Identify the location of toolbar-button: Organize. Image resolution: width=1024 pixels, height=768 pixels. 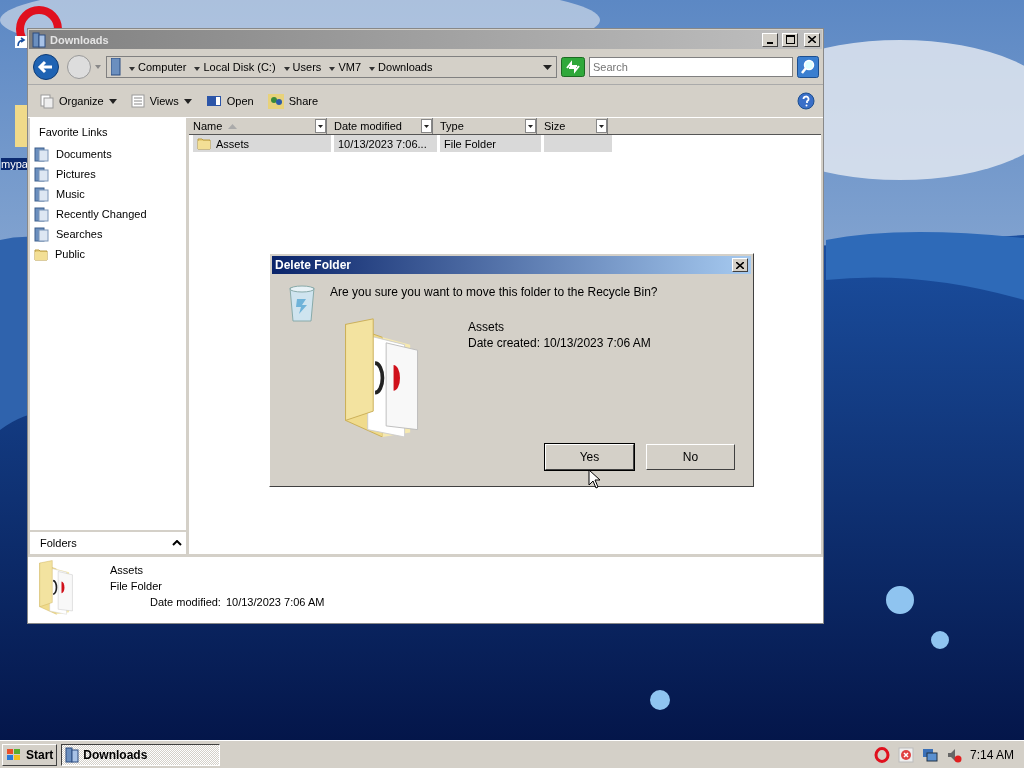
(78, 101).